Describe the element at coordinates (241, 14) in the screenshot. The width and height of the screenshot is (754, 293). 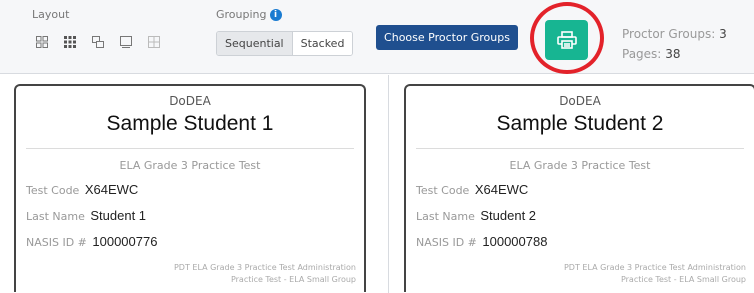
I see `grouping-label: Grouping` at that location.